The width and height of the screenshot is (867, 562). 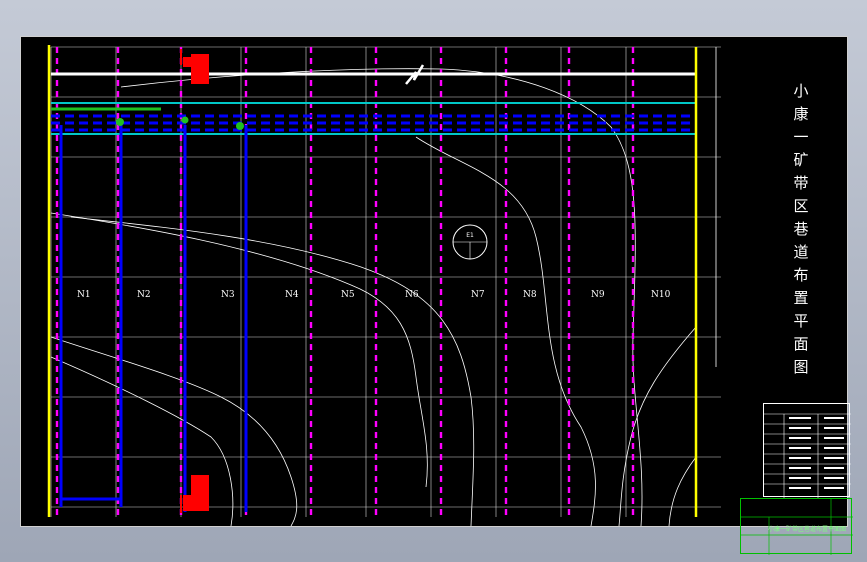 What do you see at coordinates (801, 275) in the screenshot?
I see `title-character: 布` at bounding box center [801, 275].